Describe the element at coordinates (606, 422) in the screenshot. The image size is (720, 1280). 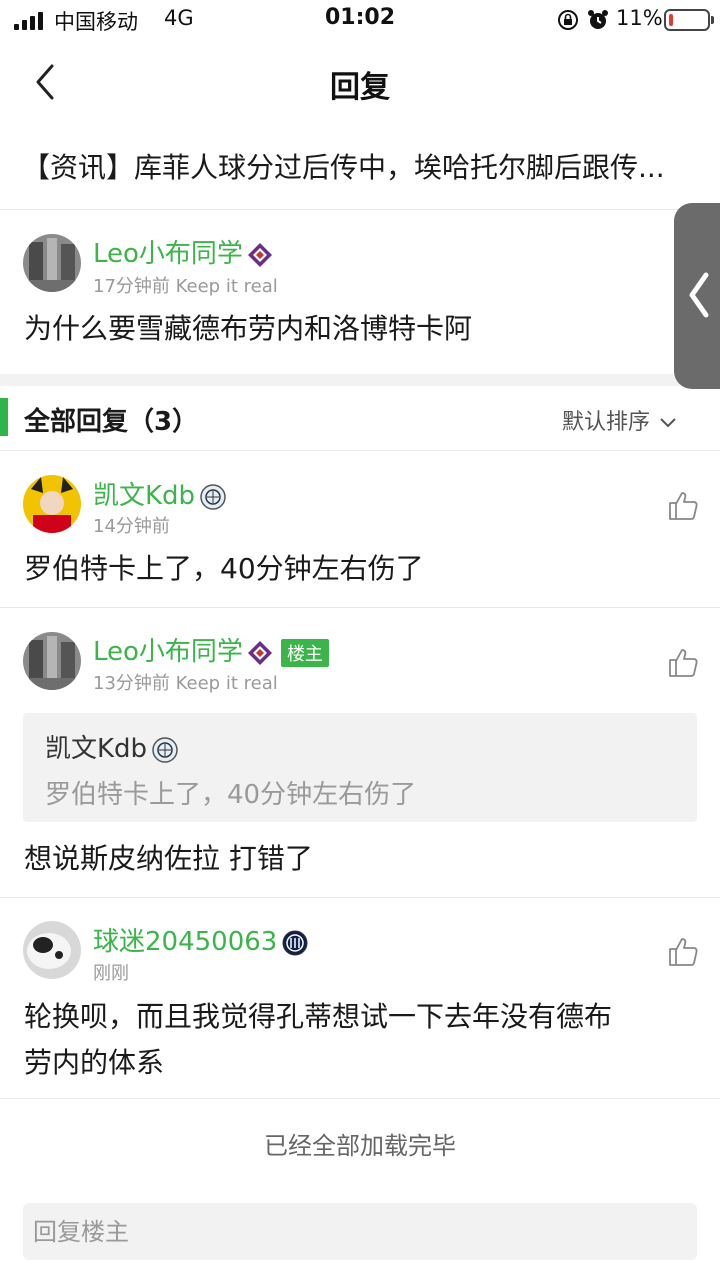
I see `sort-label: 默认排序` at that location.